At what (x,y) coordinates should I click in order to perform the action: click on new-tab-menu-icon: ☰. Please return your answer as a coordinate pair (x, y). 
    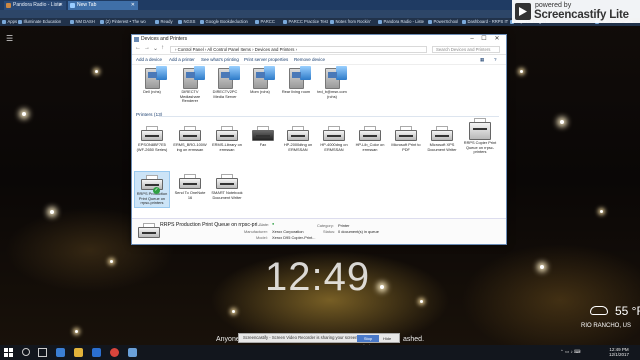
    Looking at the image, I should click on (9, 38).